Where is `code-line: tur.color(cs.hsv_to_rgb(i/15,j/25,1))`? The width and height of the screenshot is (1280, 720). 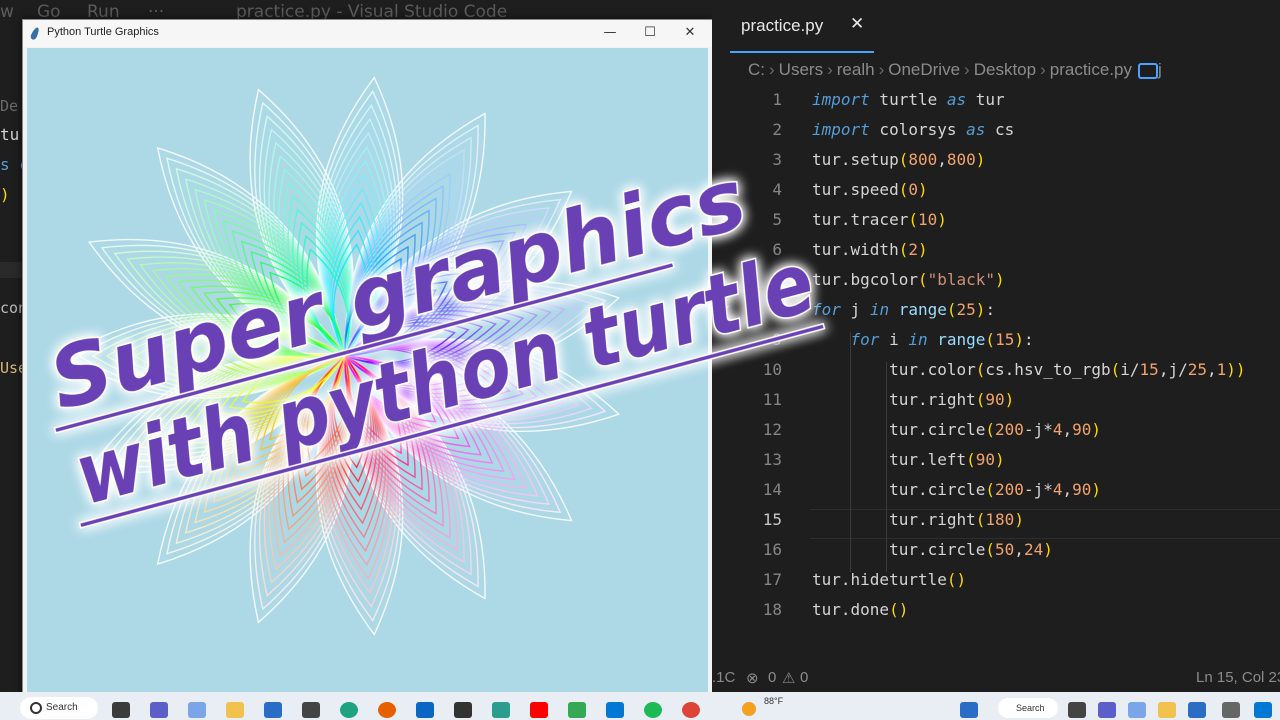
code-line: tur.color(cs.hsv_to_rgb(i/15,j/25,1)) is located at coordinates (1028, 369).